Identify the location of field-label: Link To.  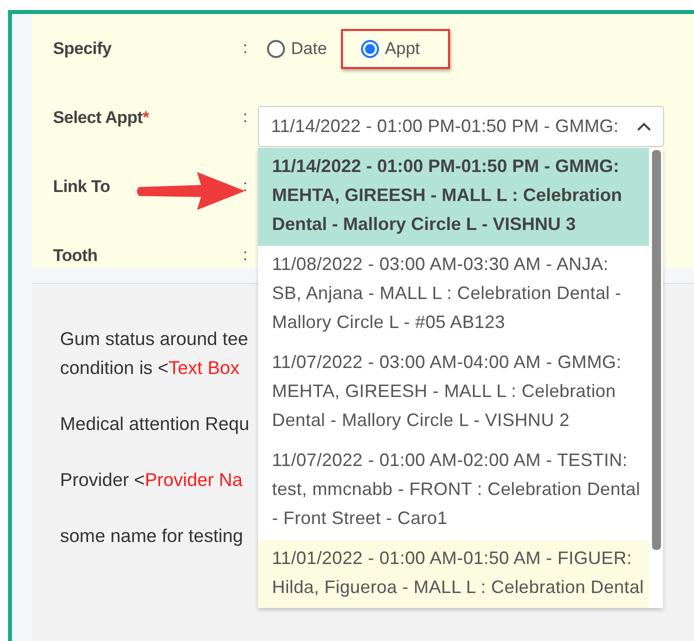
(82, 186).